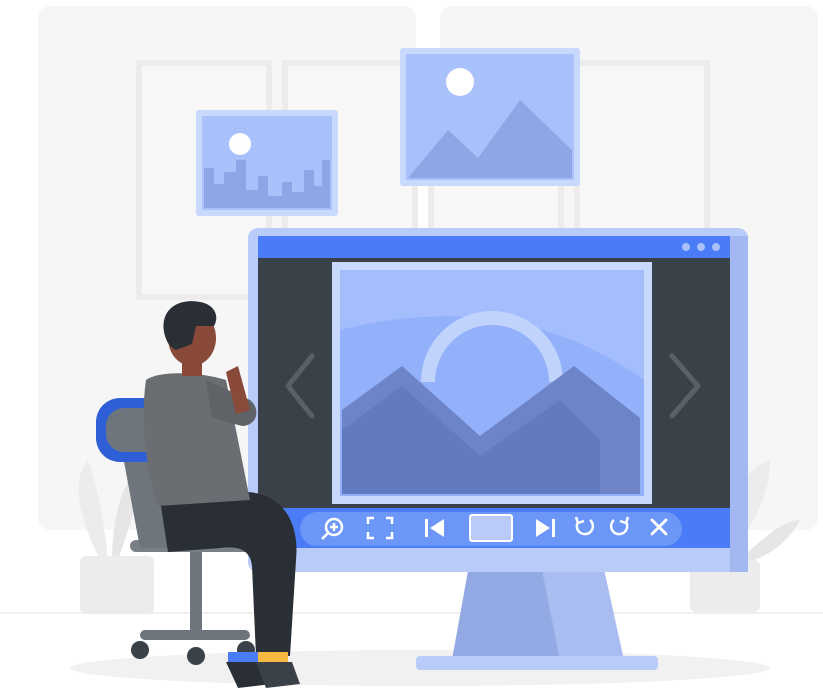 The image size is (823, 696). I want to click on slideshow-frame-icon, so click(491, 528).